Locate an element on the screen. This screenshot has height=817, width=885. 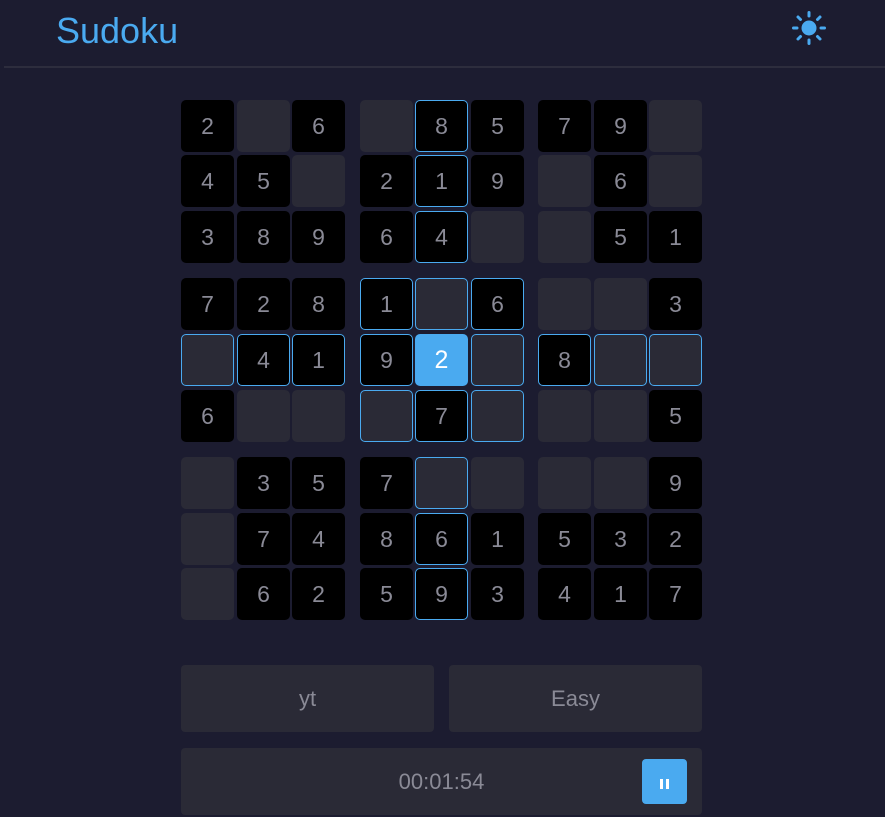
cell-r5c6 is located at coordinates (497, 360).